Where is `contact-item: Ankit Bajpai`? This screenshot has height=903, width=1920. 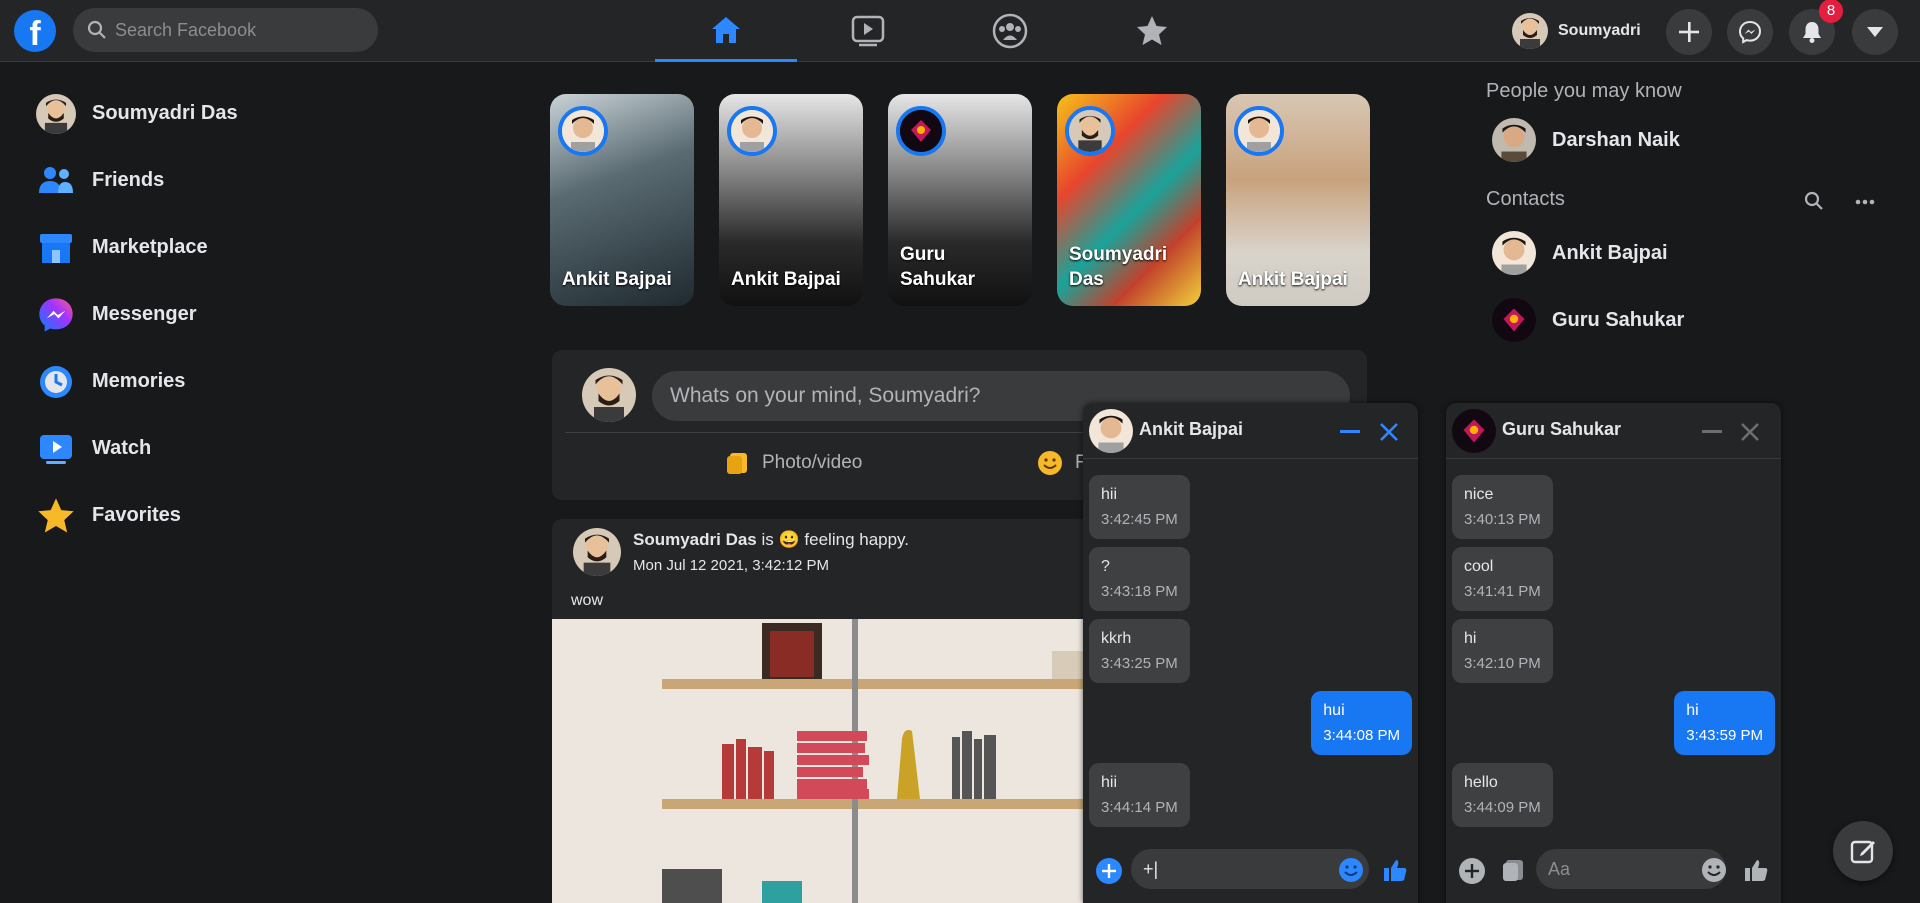 contact-item: Ankit Bajpai is located at coordinates (1580, 253).